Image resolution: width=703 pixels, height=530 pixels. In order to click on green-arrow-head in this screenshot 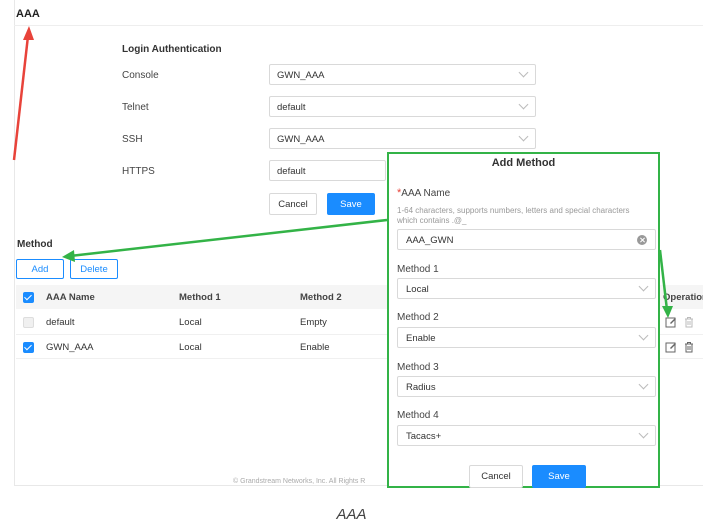, I will do `click(68, 256)`.